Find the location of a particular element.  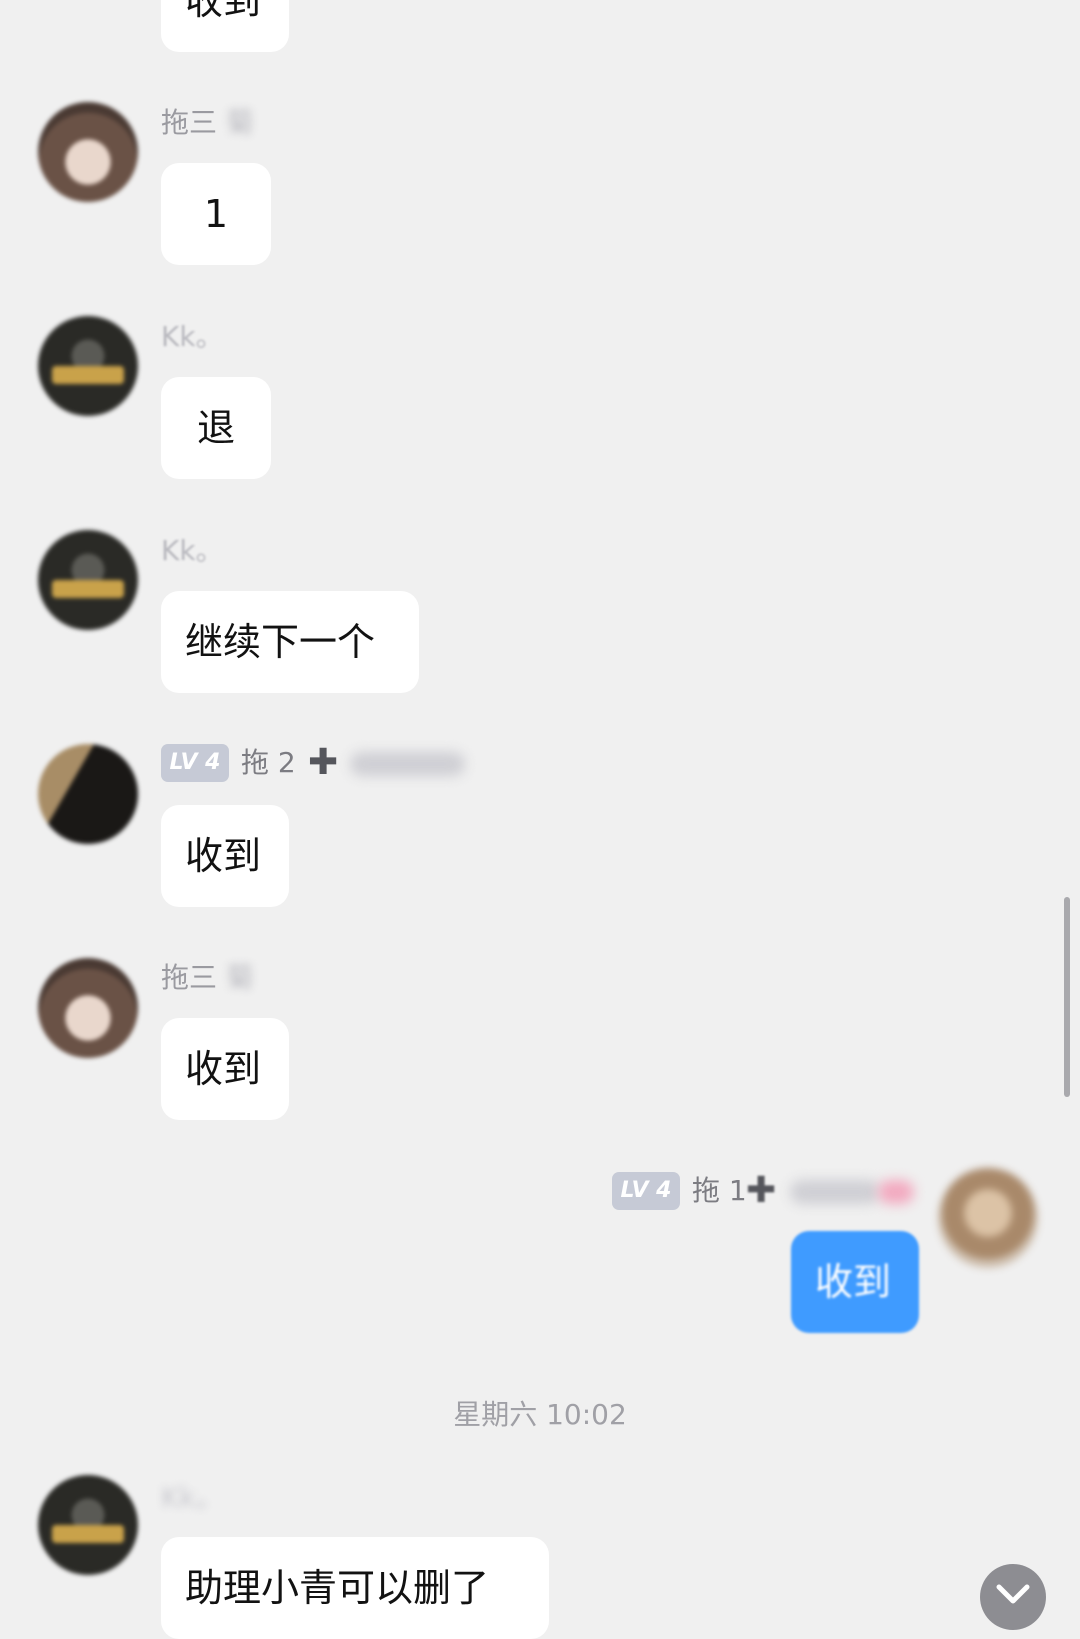

message-bubble: 退 is located at coordinates (216, 428).